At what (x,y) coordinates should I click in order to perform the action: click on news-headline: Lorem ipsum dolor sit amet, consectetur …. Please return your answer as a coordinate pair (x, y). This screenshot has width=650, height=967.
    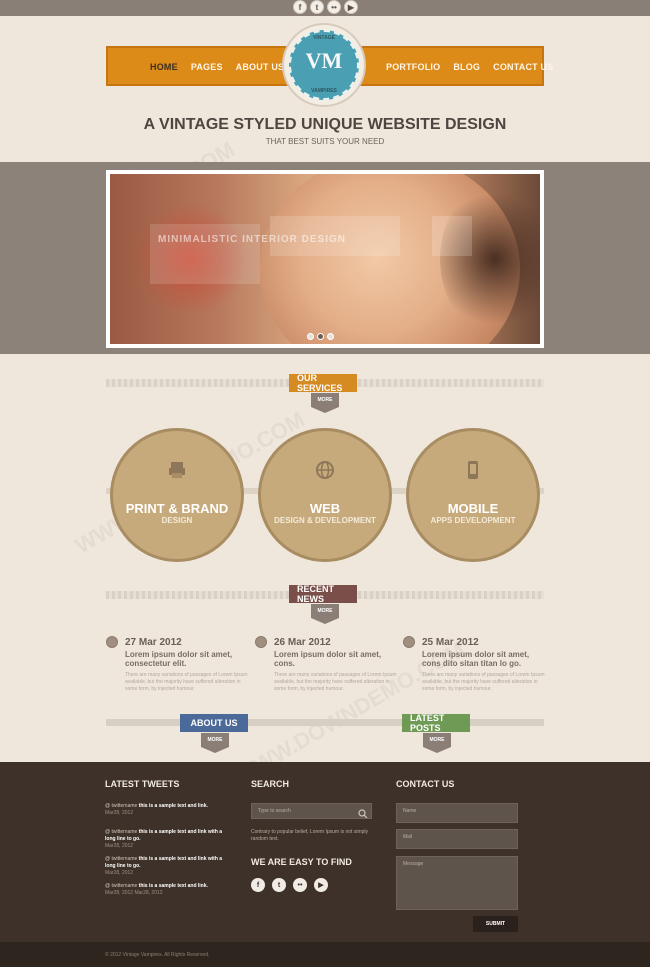
    Looking at the image, I should click on (189, 659).